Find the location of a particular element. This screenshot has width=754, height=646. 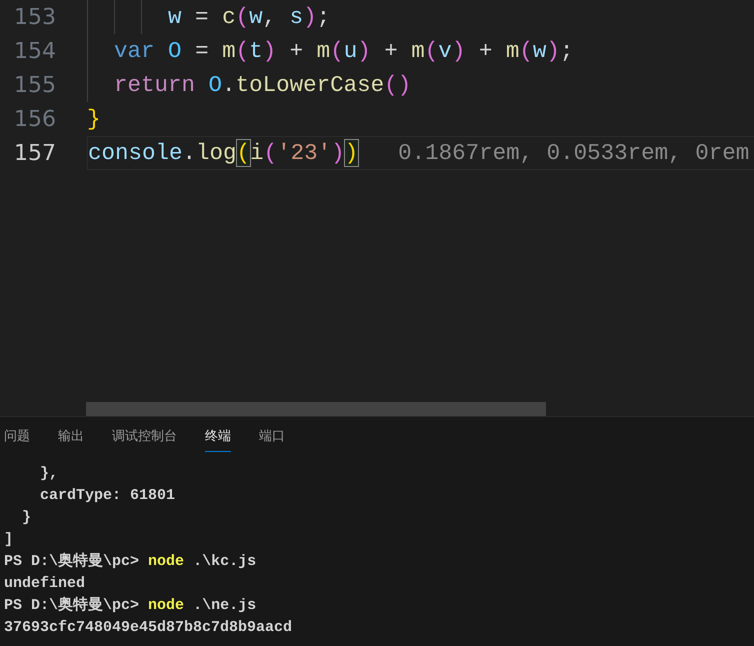

code-token: () is located at coordinates (398, 85).